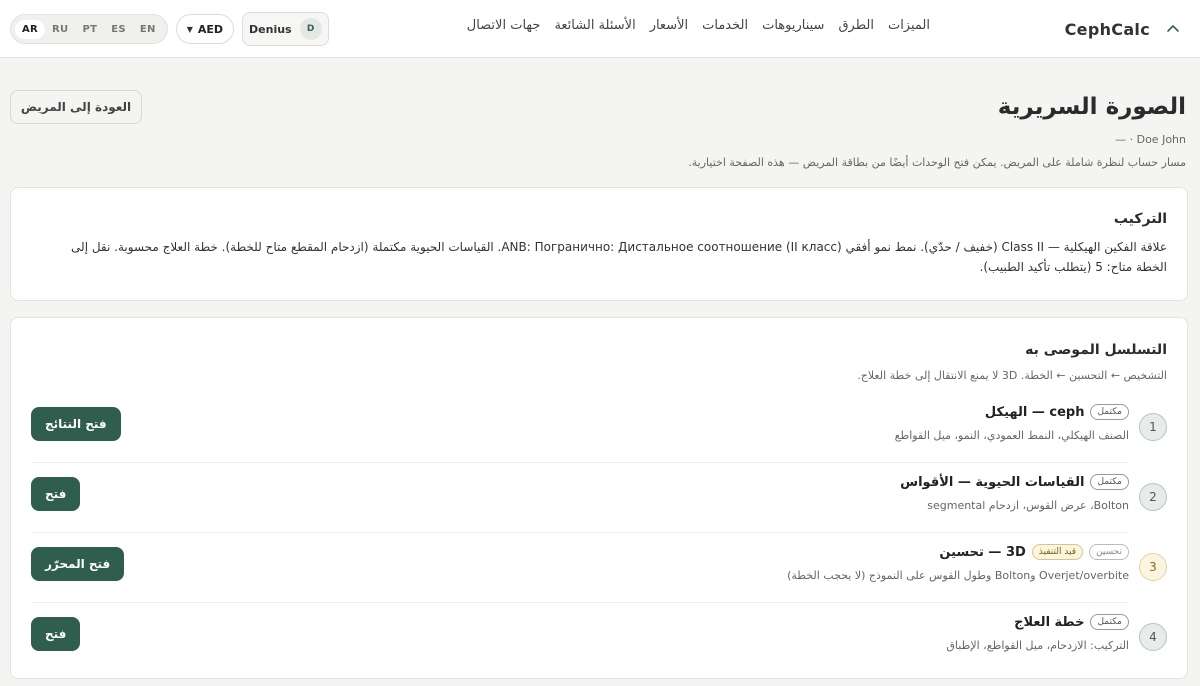  Describe the element at coordinates (725, 25) in the screenshot. I see `nav-link-services: الخدمات` at that location.